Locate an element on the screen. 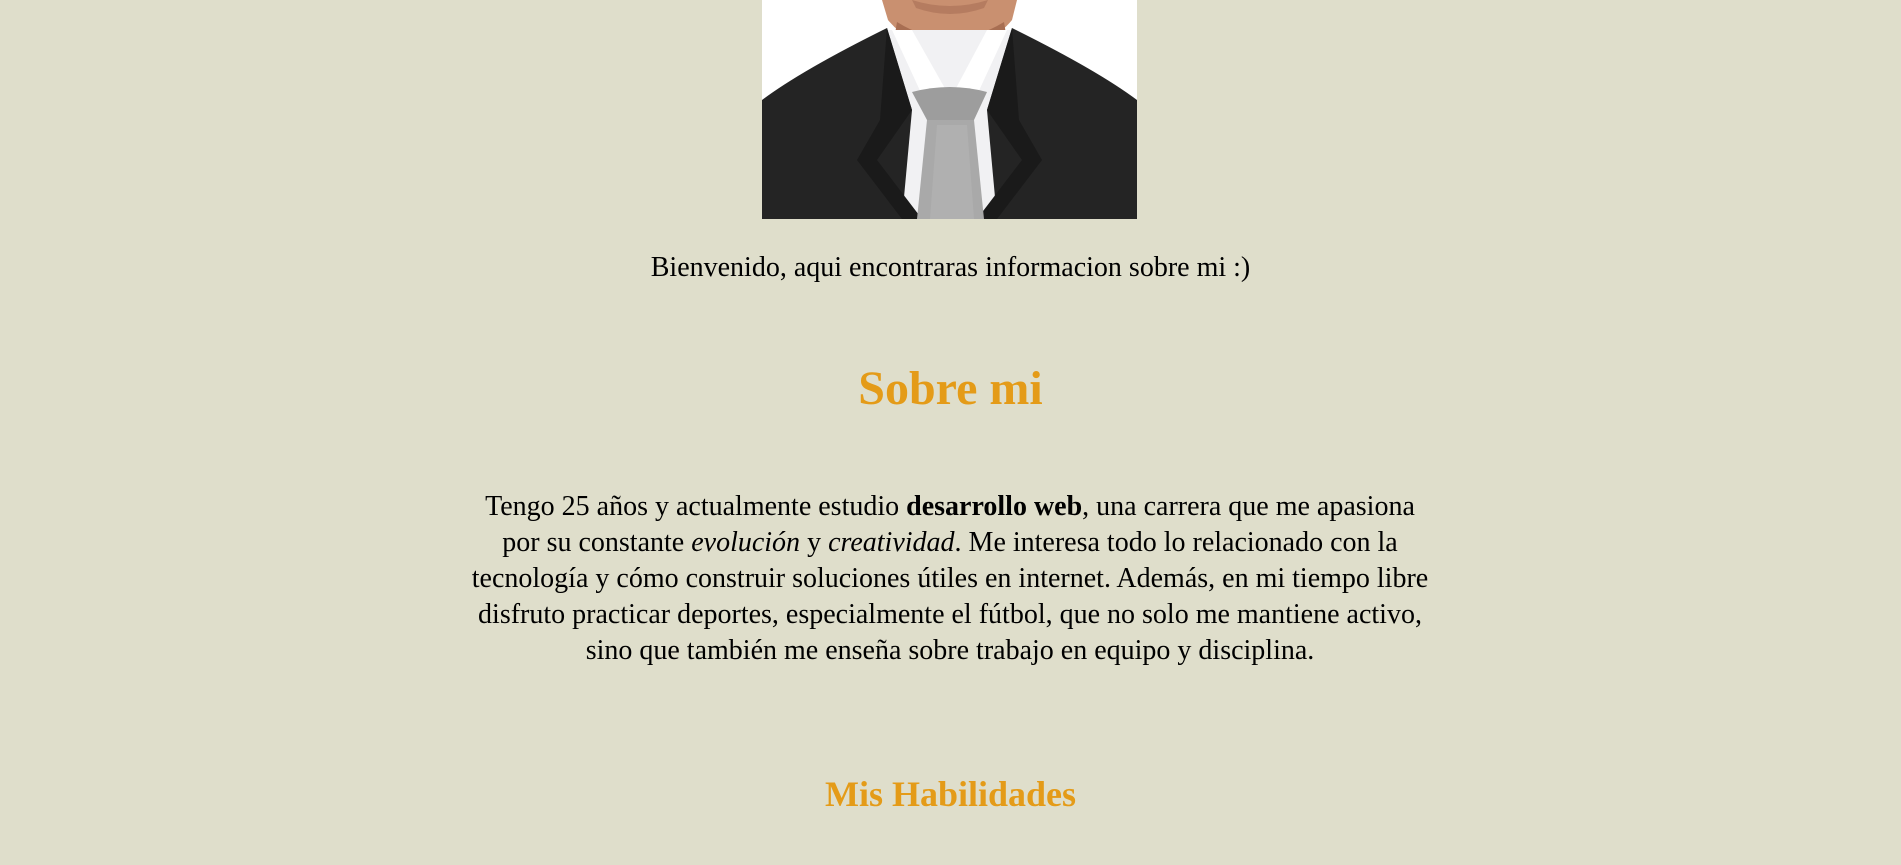  profile-photo is located at coordinates (949, 109).